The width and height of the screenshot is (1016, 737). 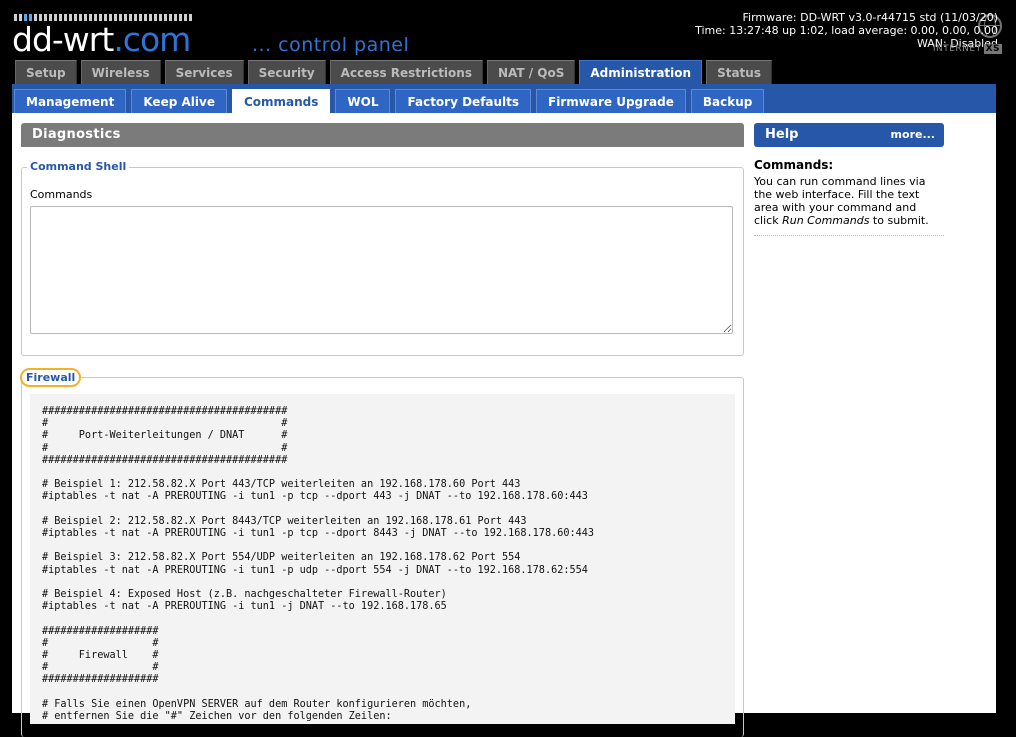 I want to click on tab-setup: Setup, so click(x=46, y=72).